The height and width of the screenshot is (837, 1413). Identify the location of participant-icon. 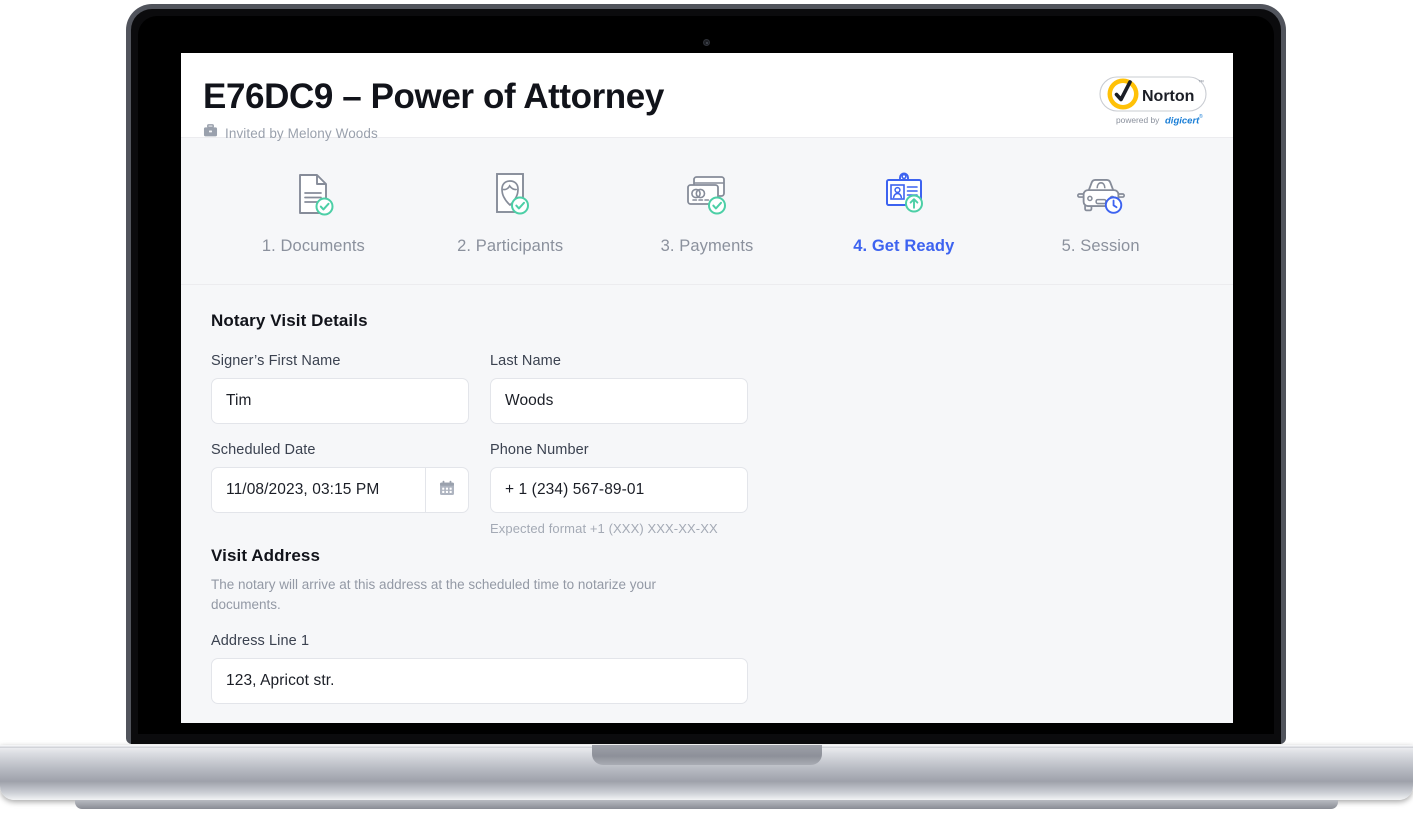
(510, 194).